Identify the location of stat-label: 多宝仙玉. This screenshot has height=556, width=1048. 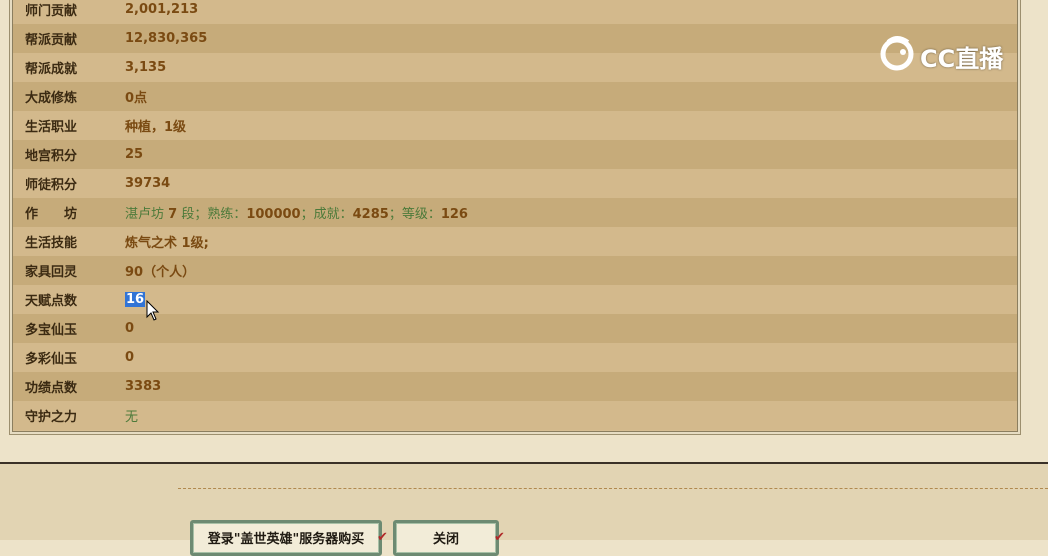
(51, 330).